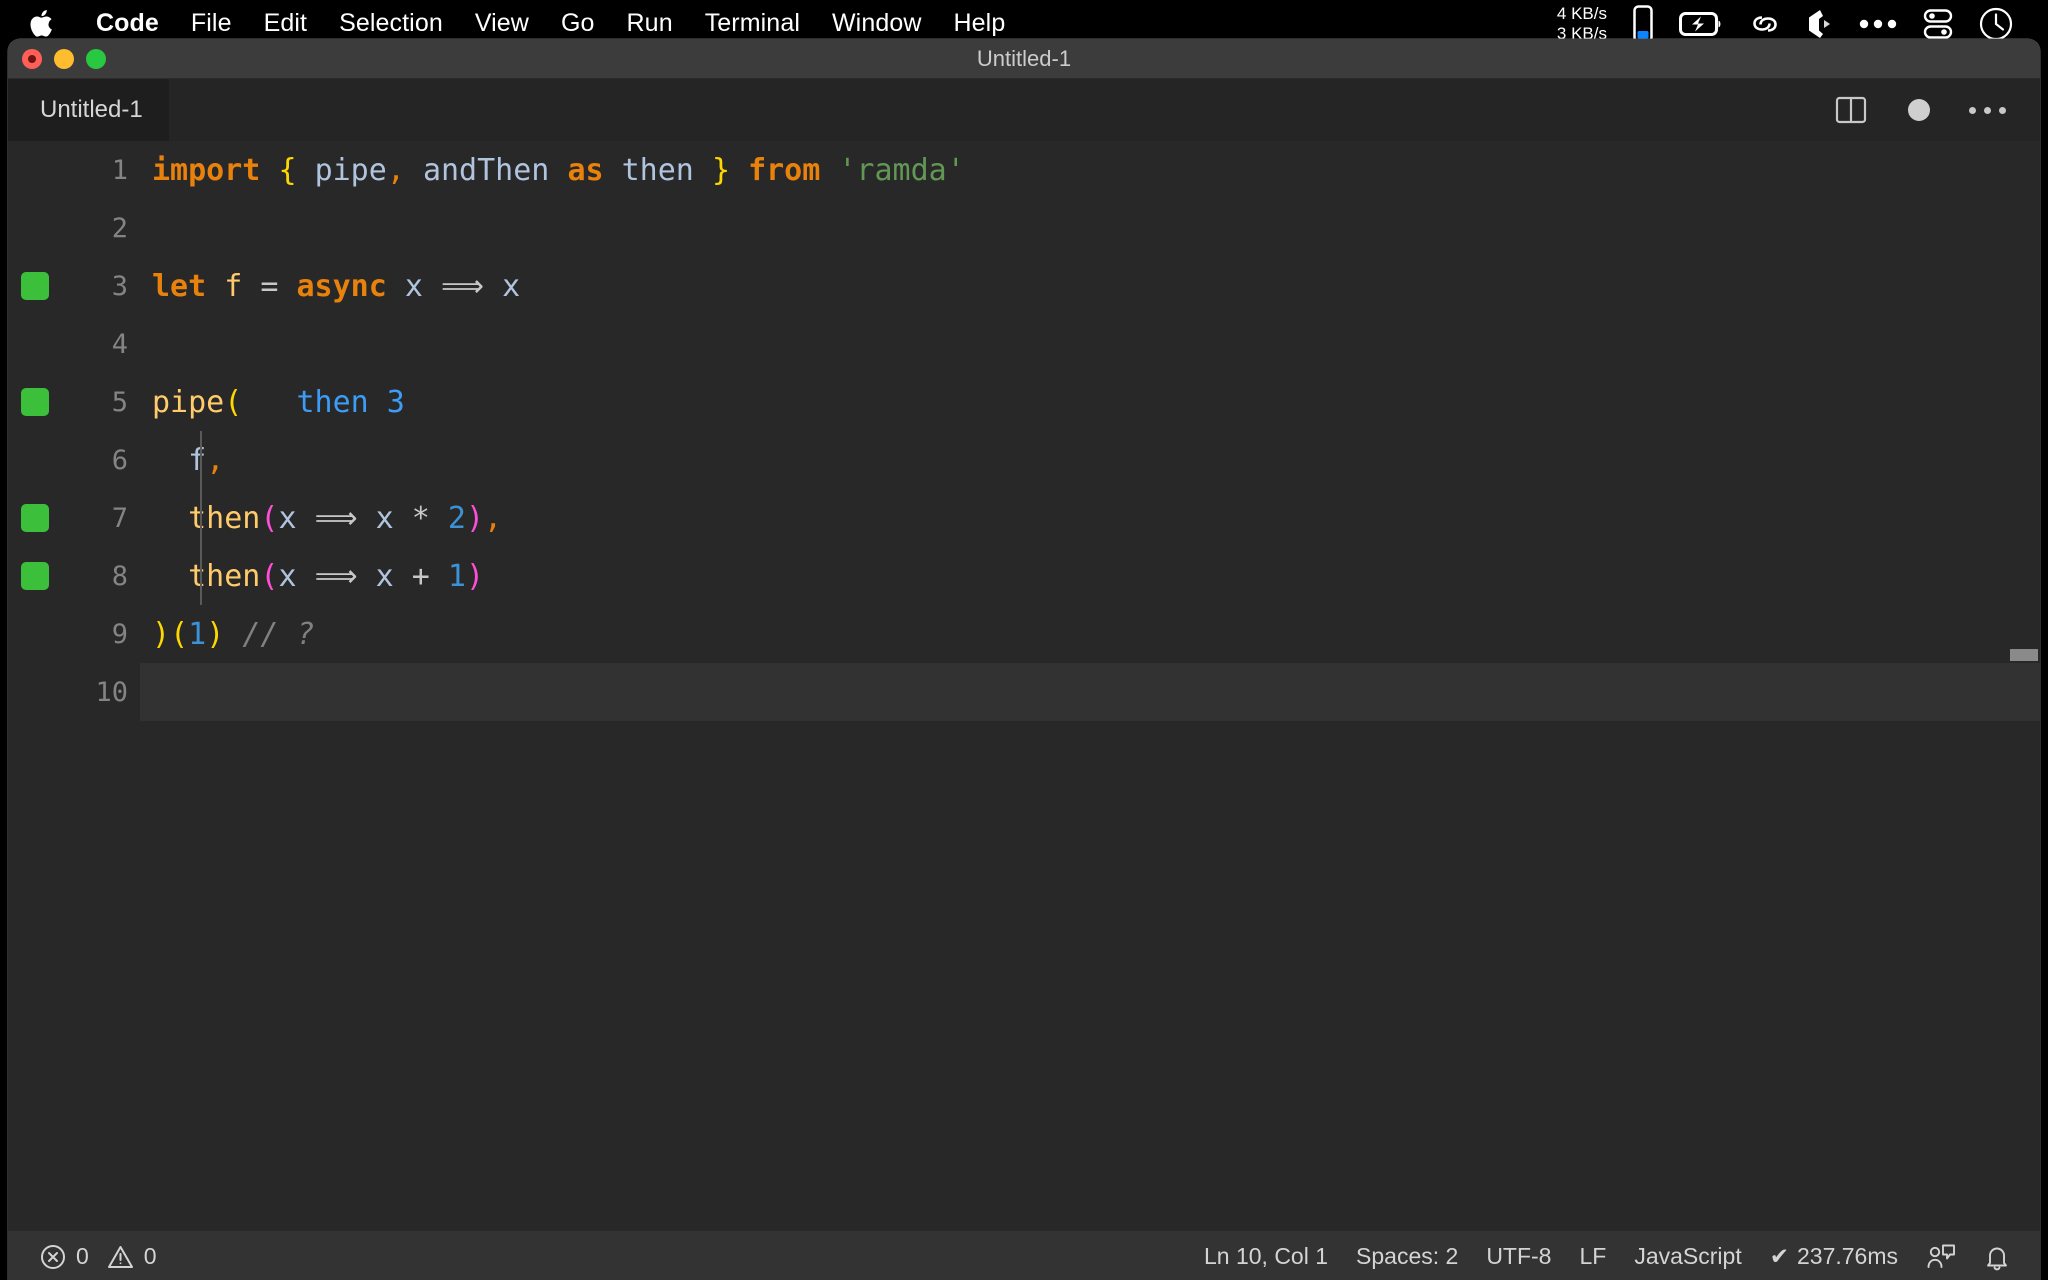  I want to click on code-token: // ?, so click(278, 634).